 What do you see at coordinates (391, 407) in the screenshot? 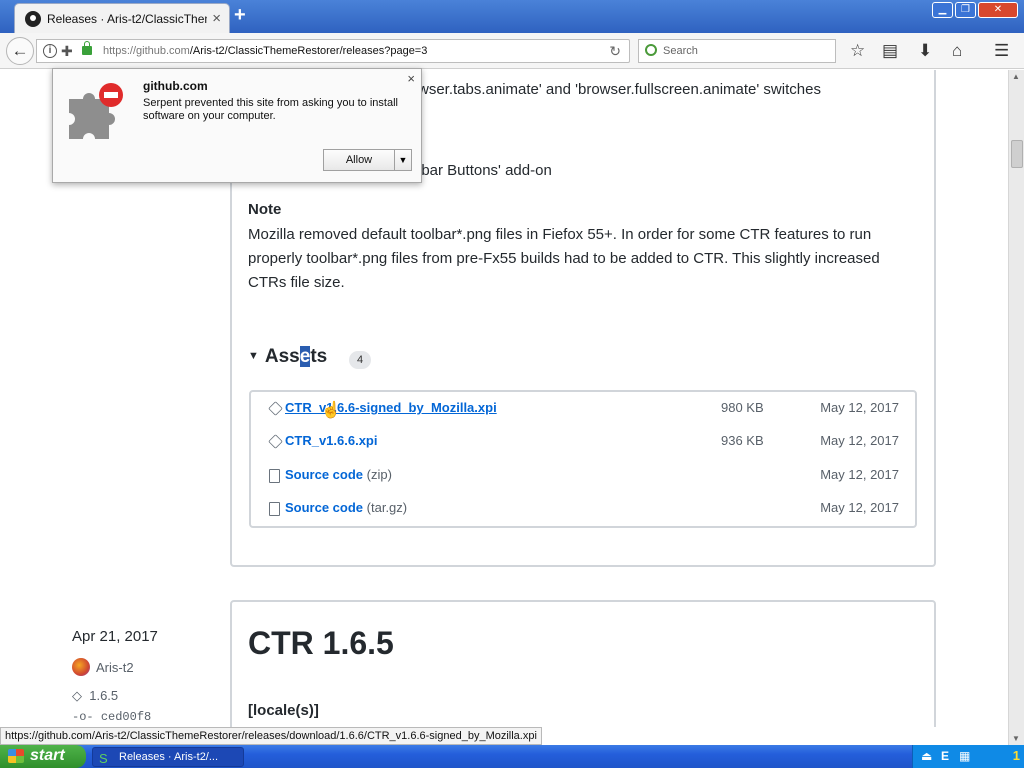
I see `asset-link: CTR_v1.6.6-signed_by_Mozilla.xpi` at bounding box center [391, 407].